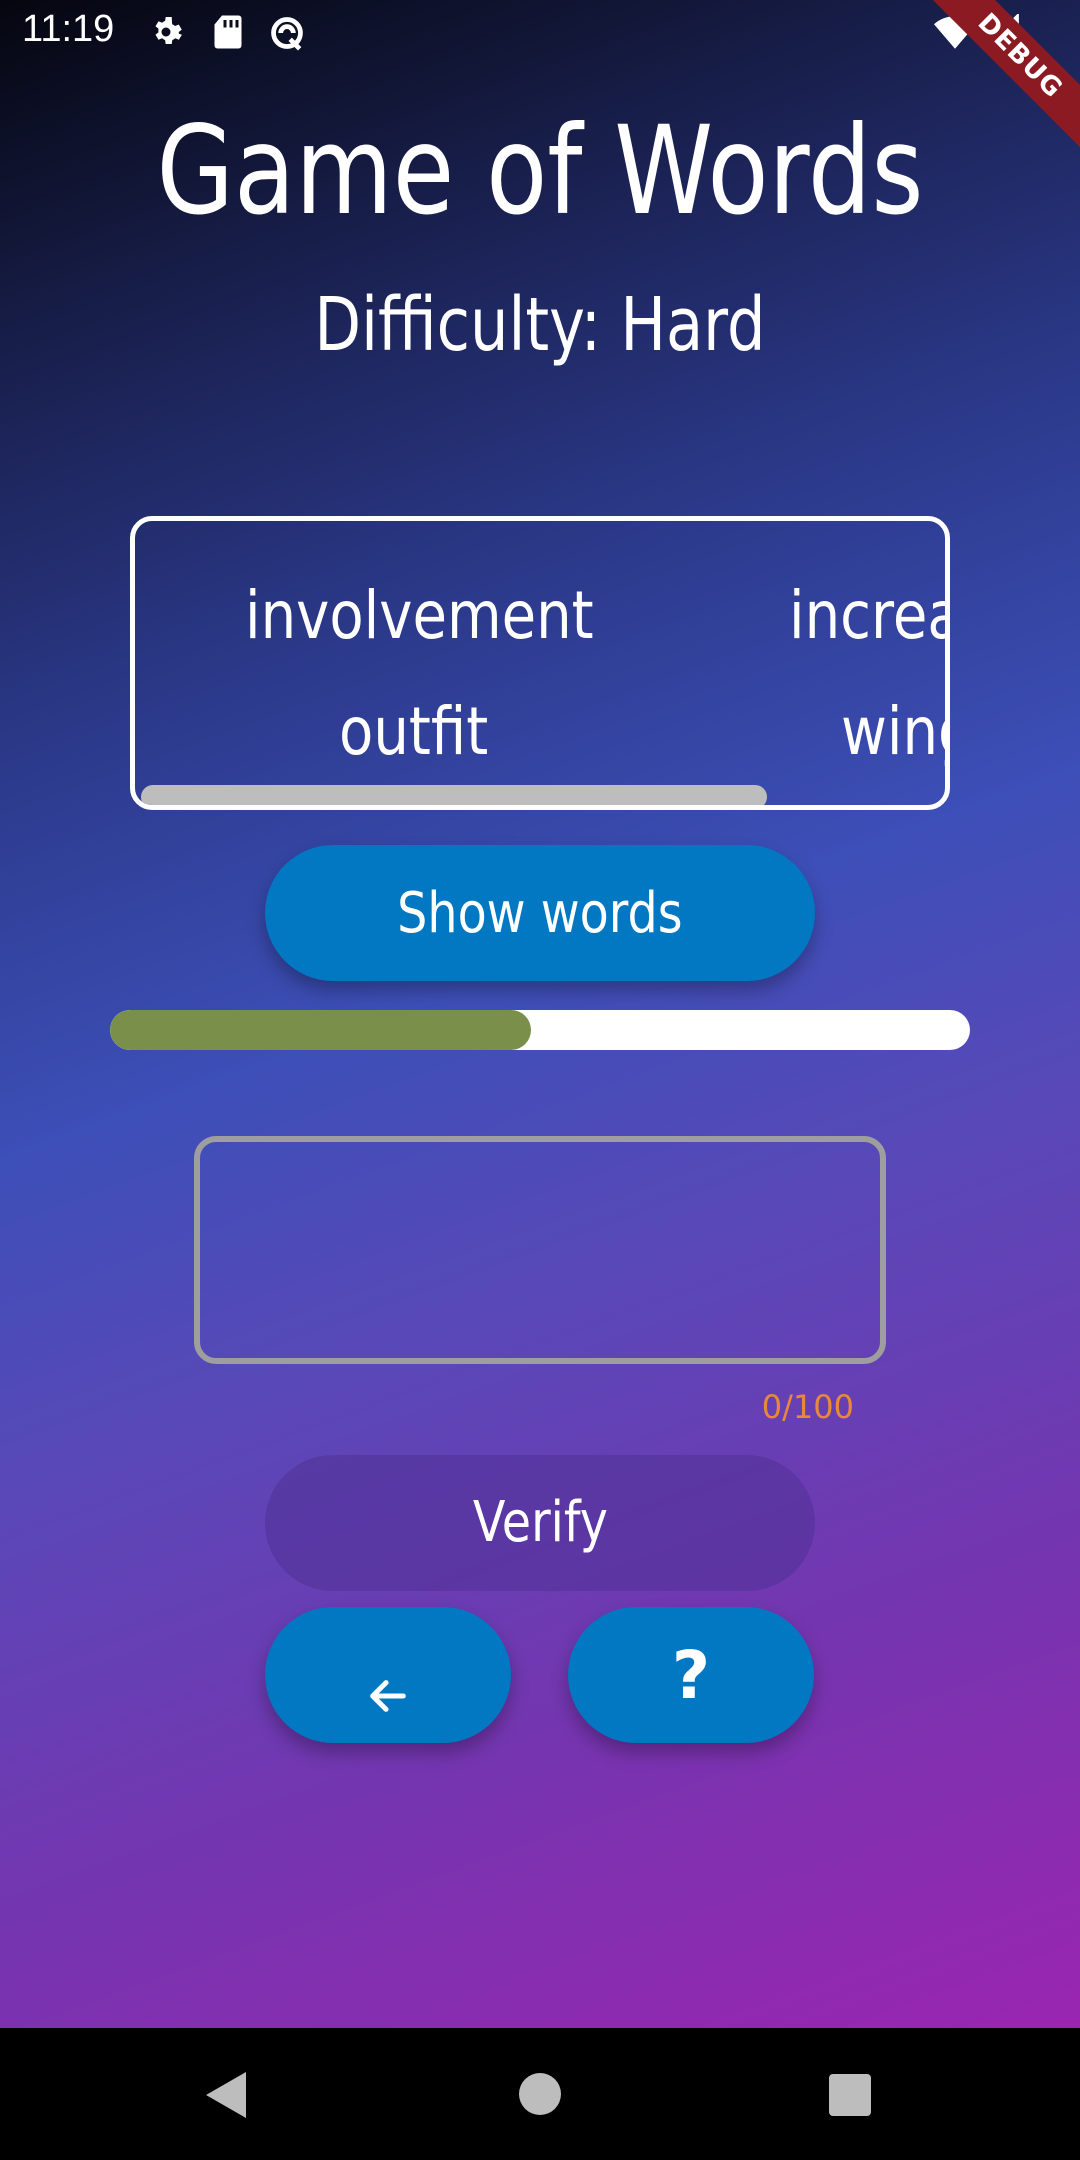  What do you see at coordinates (869, 615) in the screenshot?
I see `word-item: increa` at bounding box center [869, 615].